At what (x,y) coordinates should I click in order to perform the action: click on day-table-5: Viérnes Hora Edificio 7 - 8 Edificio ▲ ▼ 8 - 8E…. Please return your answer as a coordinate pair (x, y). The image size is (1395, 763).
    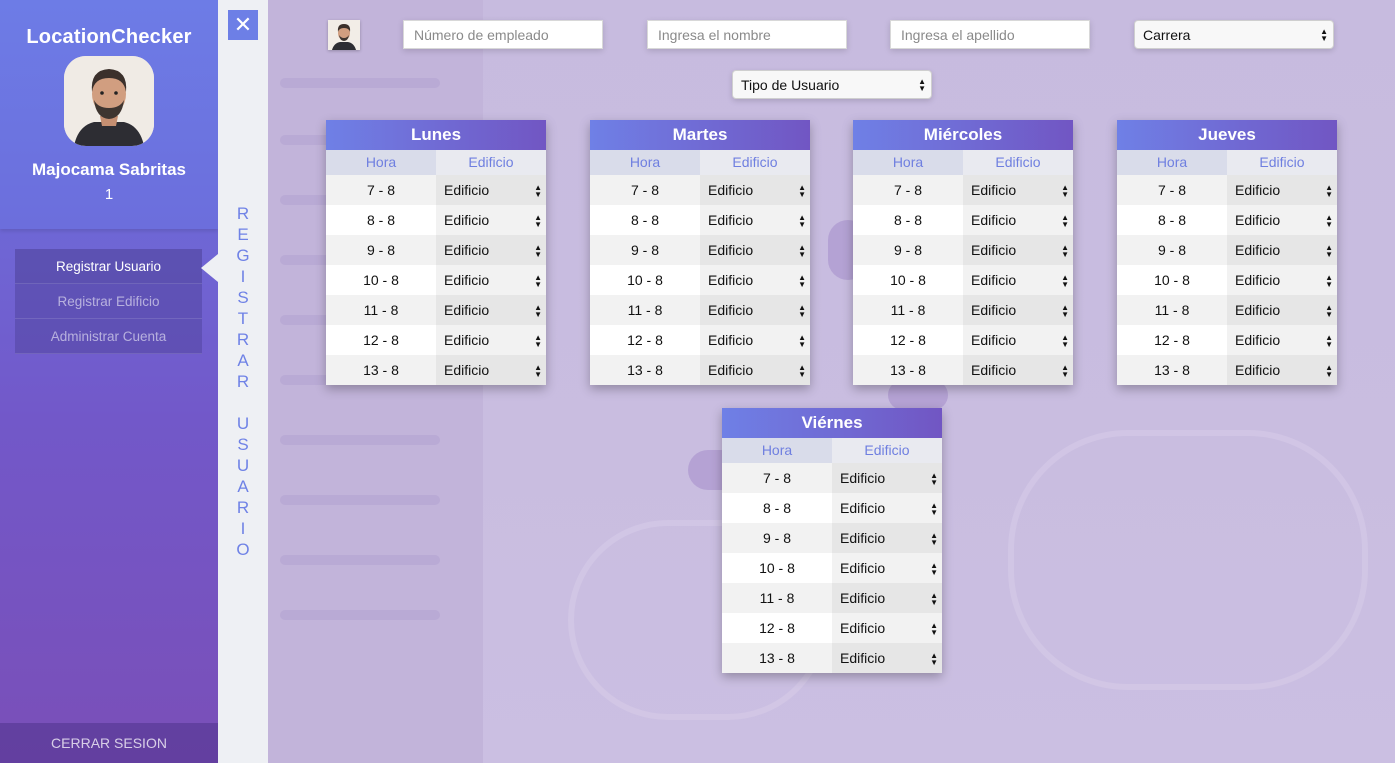
    Looking at the image, I should click on (832, 540).